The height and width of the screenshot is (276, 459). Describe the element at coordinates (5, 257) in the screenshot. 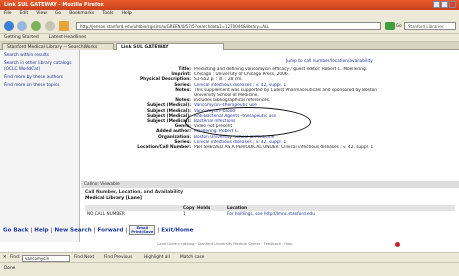

I see `find-close-icon: ✕` at that location.